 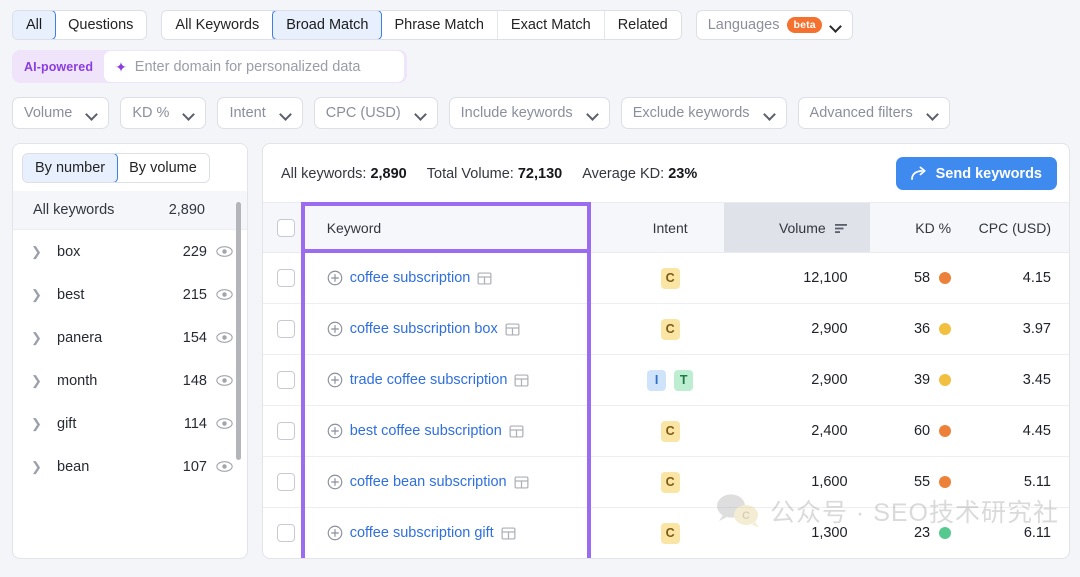 What do you see at coordinates (130, 423) in the screenshot?
I see `sidebar-item-gift: ❯ gift 114` at bounding box center [130, 423].